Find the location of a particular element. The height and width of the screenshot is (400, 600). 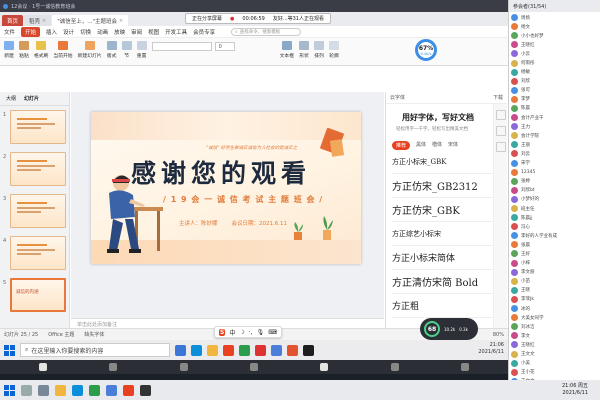

wechat-icon is located at coordinates (244, 350).